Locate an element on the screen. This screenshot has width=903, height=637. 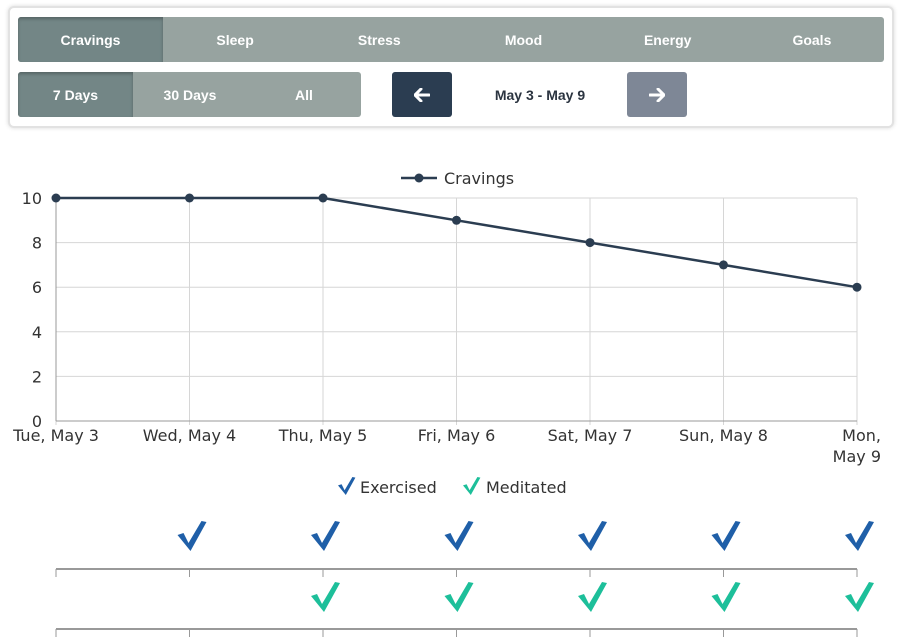
y-tick-label: 6 is located at coordinates (37, 287).